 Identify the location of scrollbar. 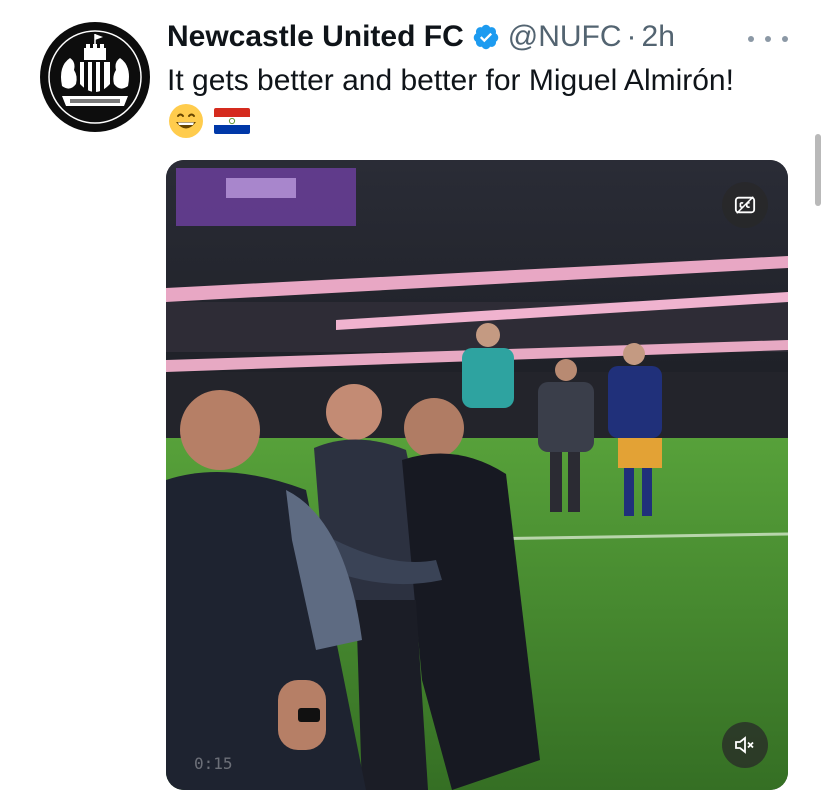
(818, 170).